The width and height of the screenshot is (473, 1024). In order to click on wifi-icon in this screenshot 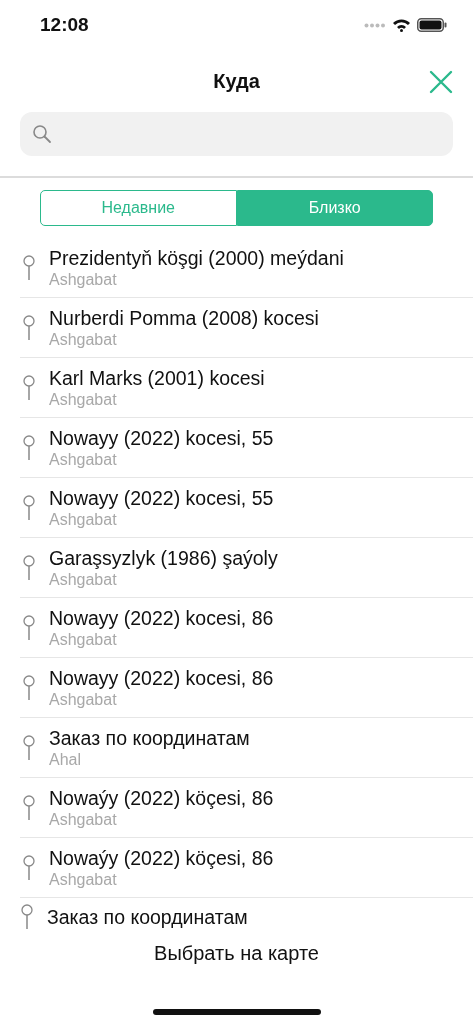, I will do `click(401, 25)`.